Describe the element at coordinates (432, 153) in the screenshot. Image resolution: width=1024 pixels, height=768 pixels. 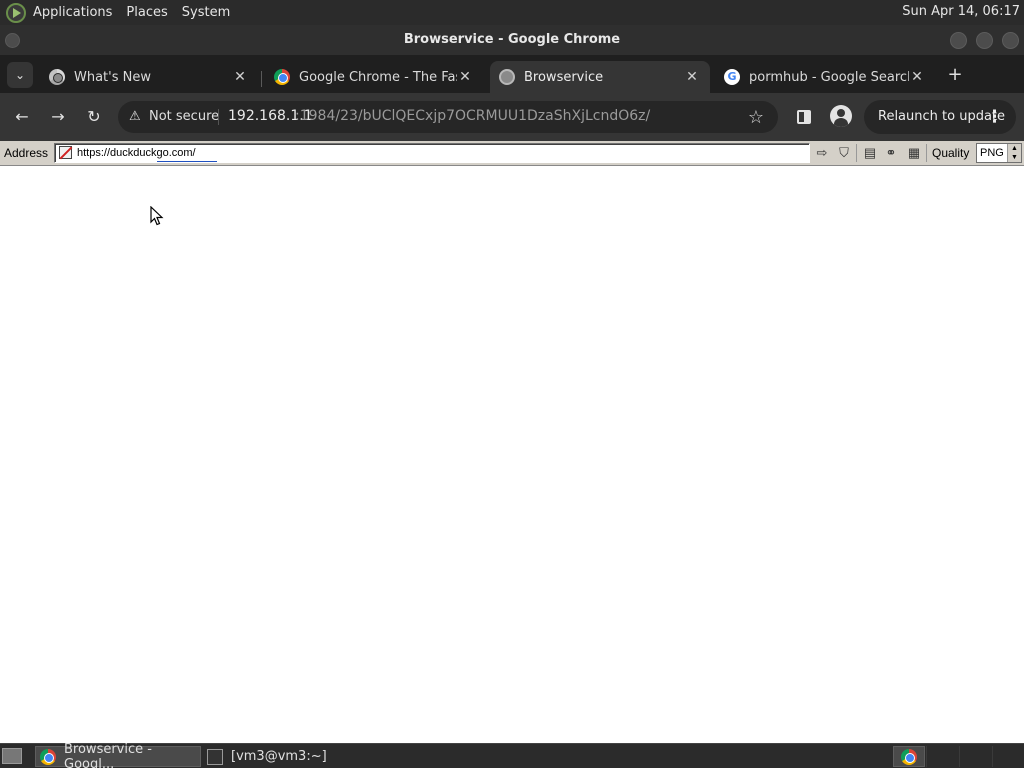
I see `address-input: https://duckduckgo.com/` at that location.